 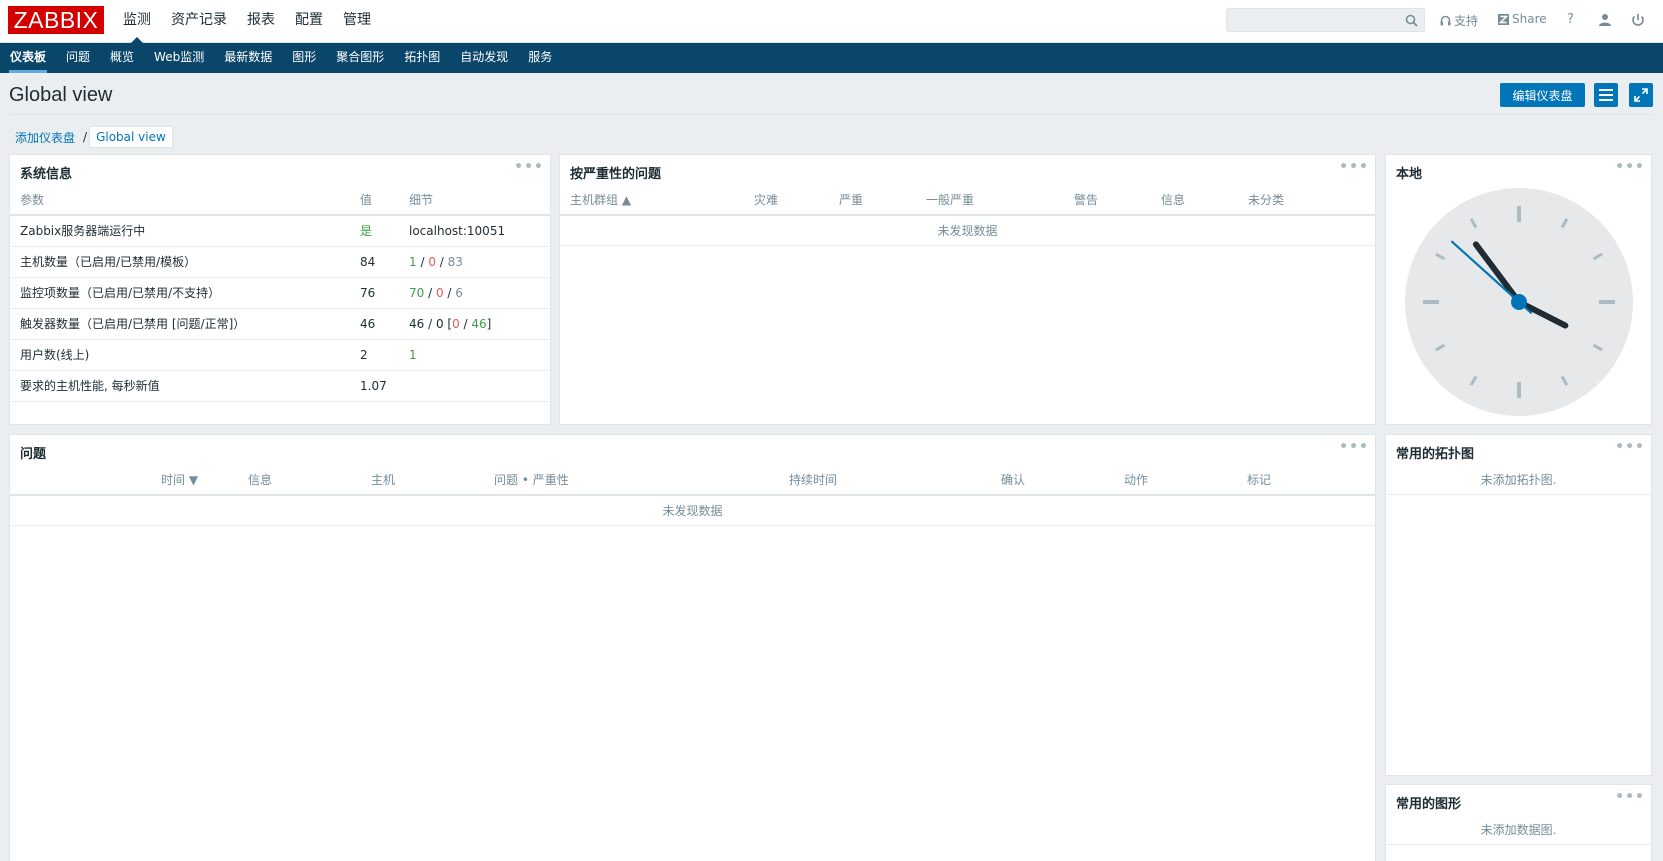 What do you see at coordinates (413, 354) in the screenshot?
I see `online-count: 1` at bounding box center [413, 354].